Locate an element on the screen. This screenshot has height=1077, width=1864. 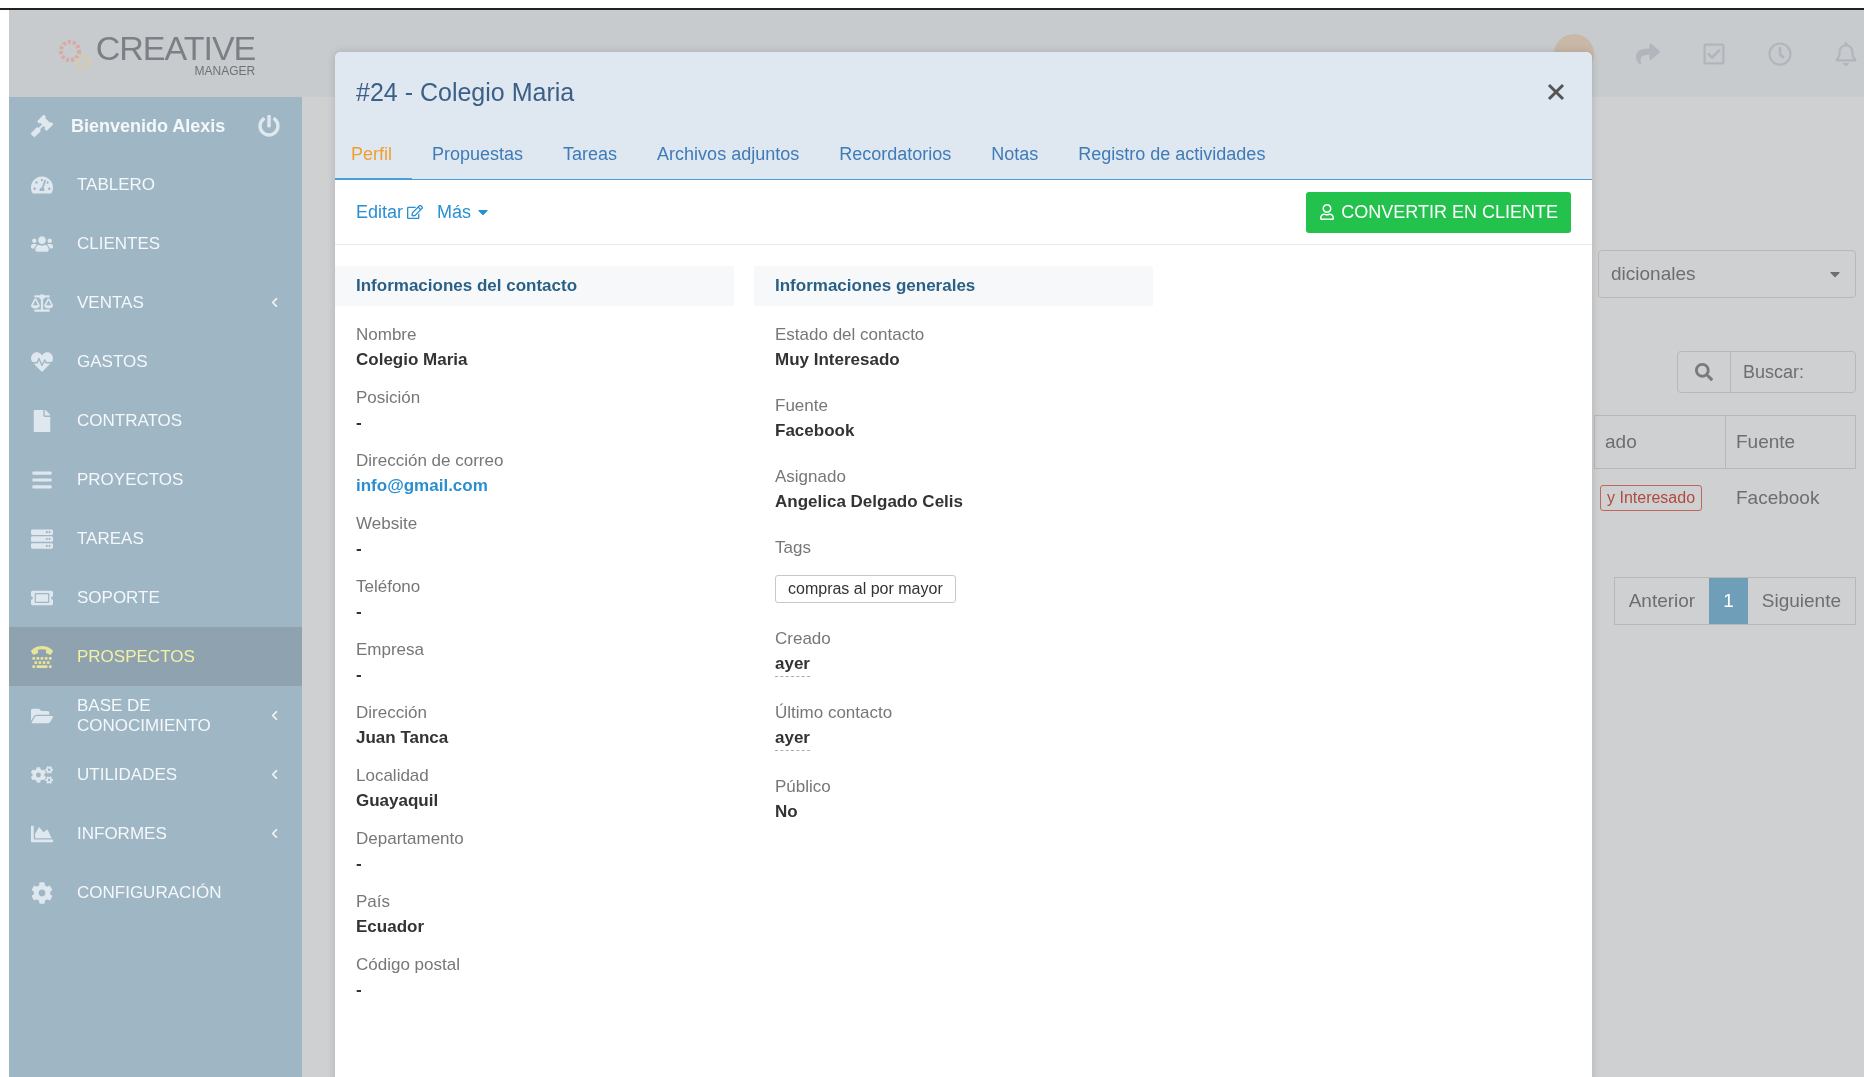
field-value: Ecuador is located at coordinates (390, 927).